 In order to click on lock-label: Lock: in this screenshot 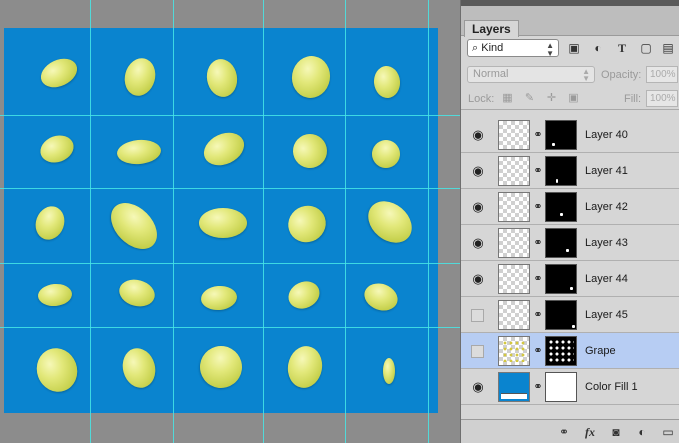, I will do `click(481, 99)`.